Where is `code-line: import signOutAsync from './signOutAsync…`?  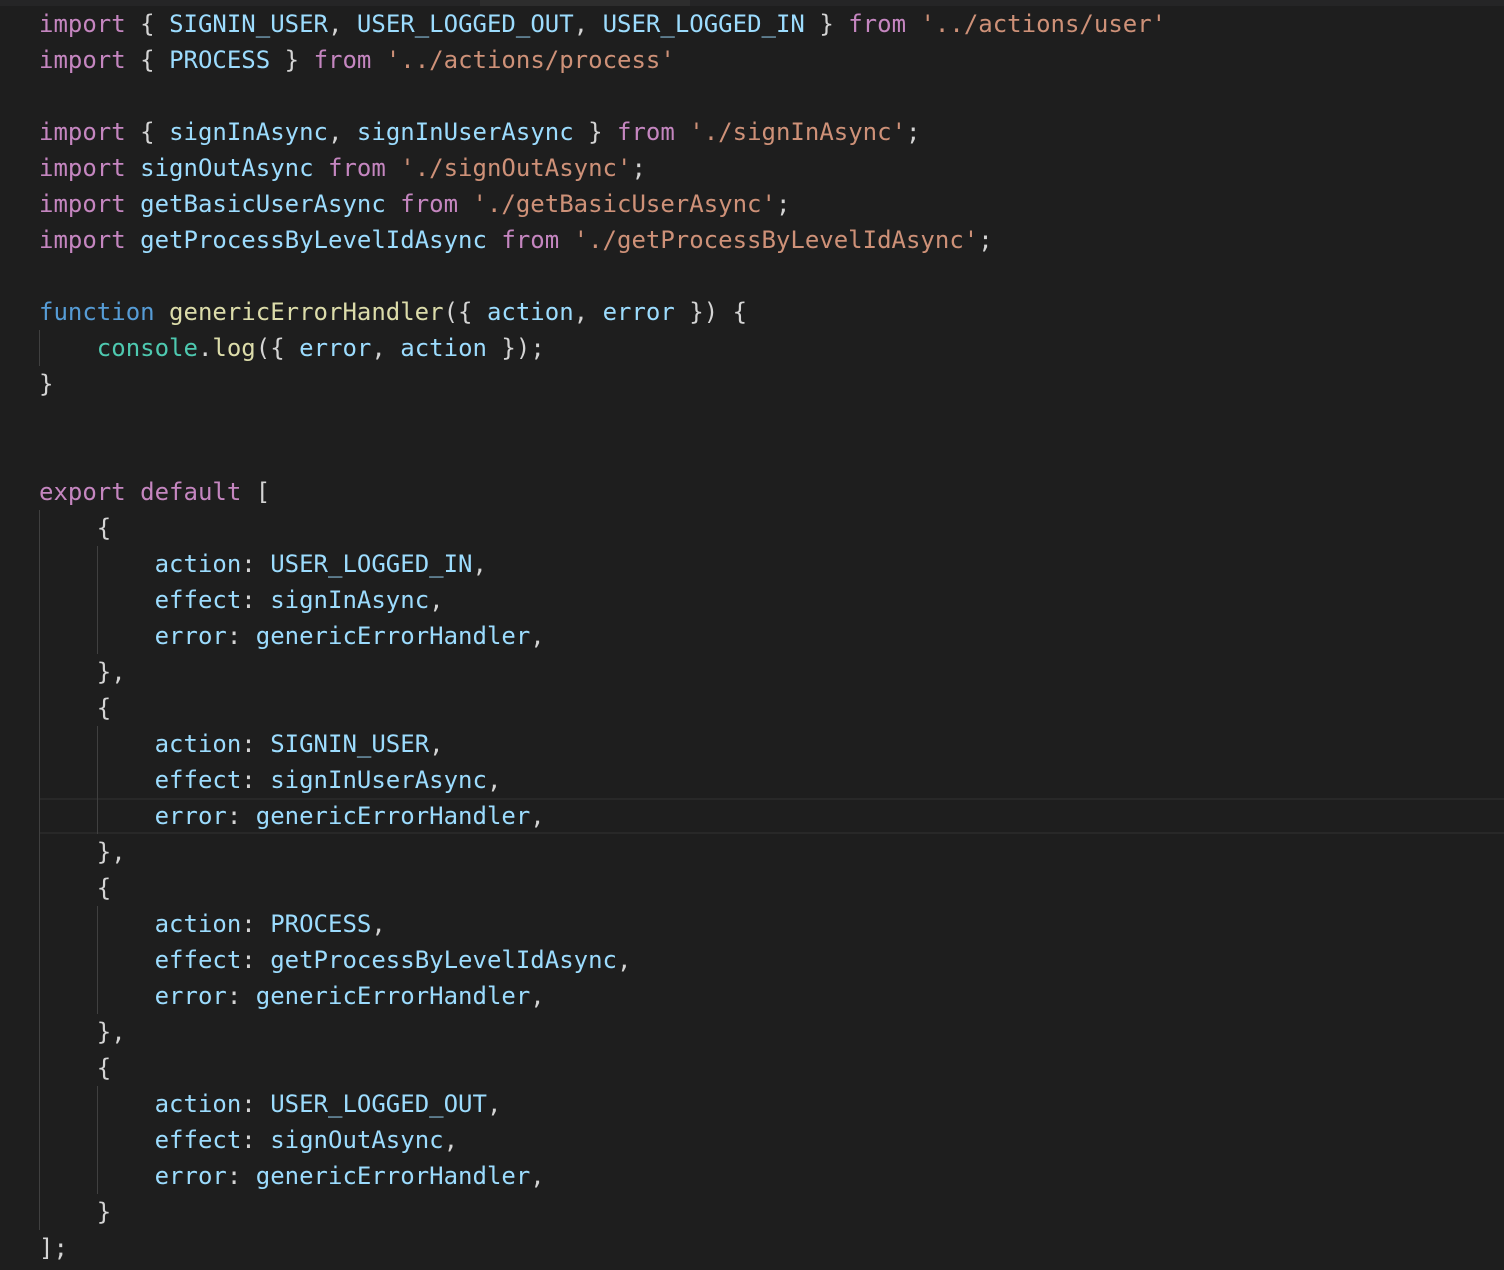
code-line: import signOutAsync from './signOutAsync… is located at coordinates (602, 168).